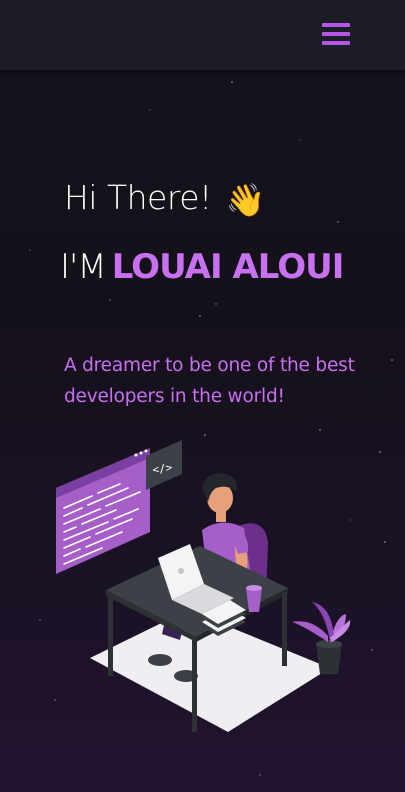  I want to click on hero-intro: I'M LOUAI ALOUI, so click(202, 267).